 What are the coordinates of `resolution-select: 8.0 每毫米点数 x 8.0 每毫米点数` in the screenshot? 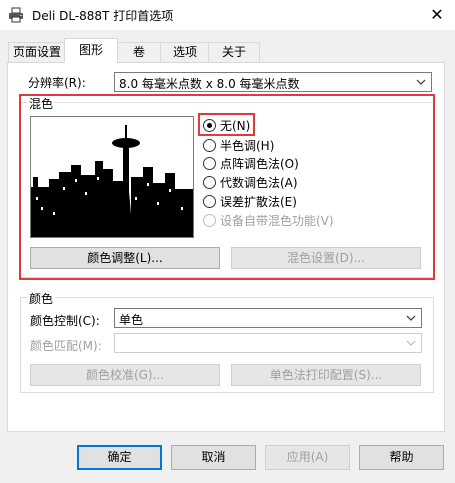 It's located at (273, 82).